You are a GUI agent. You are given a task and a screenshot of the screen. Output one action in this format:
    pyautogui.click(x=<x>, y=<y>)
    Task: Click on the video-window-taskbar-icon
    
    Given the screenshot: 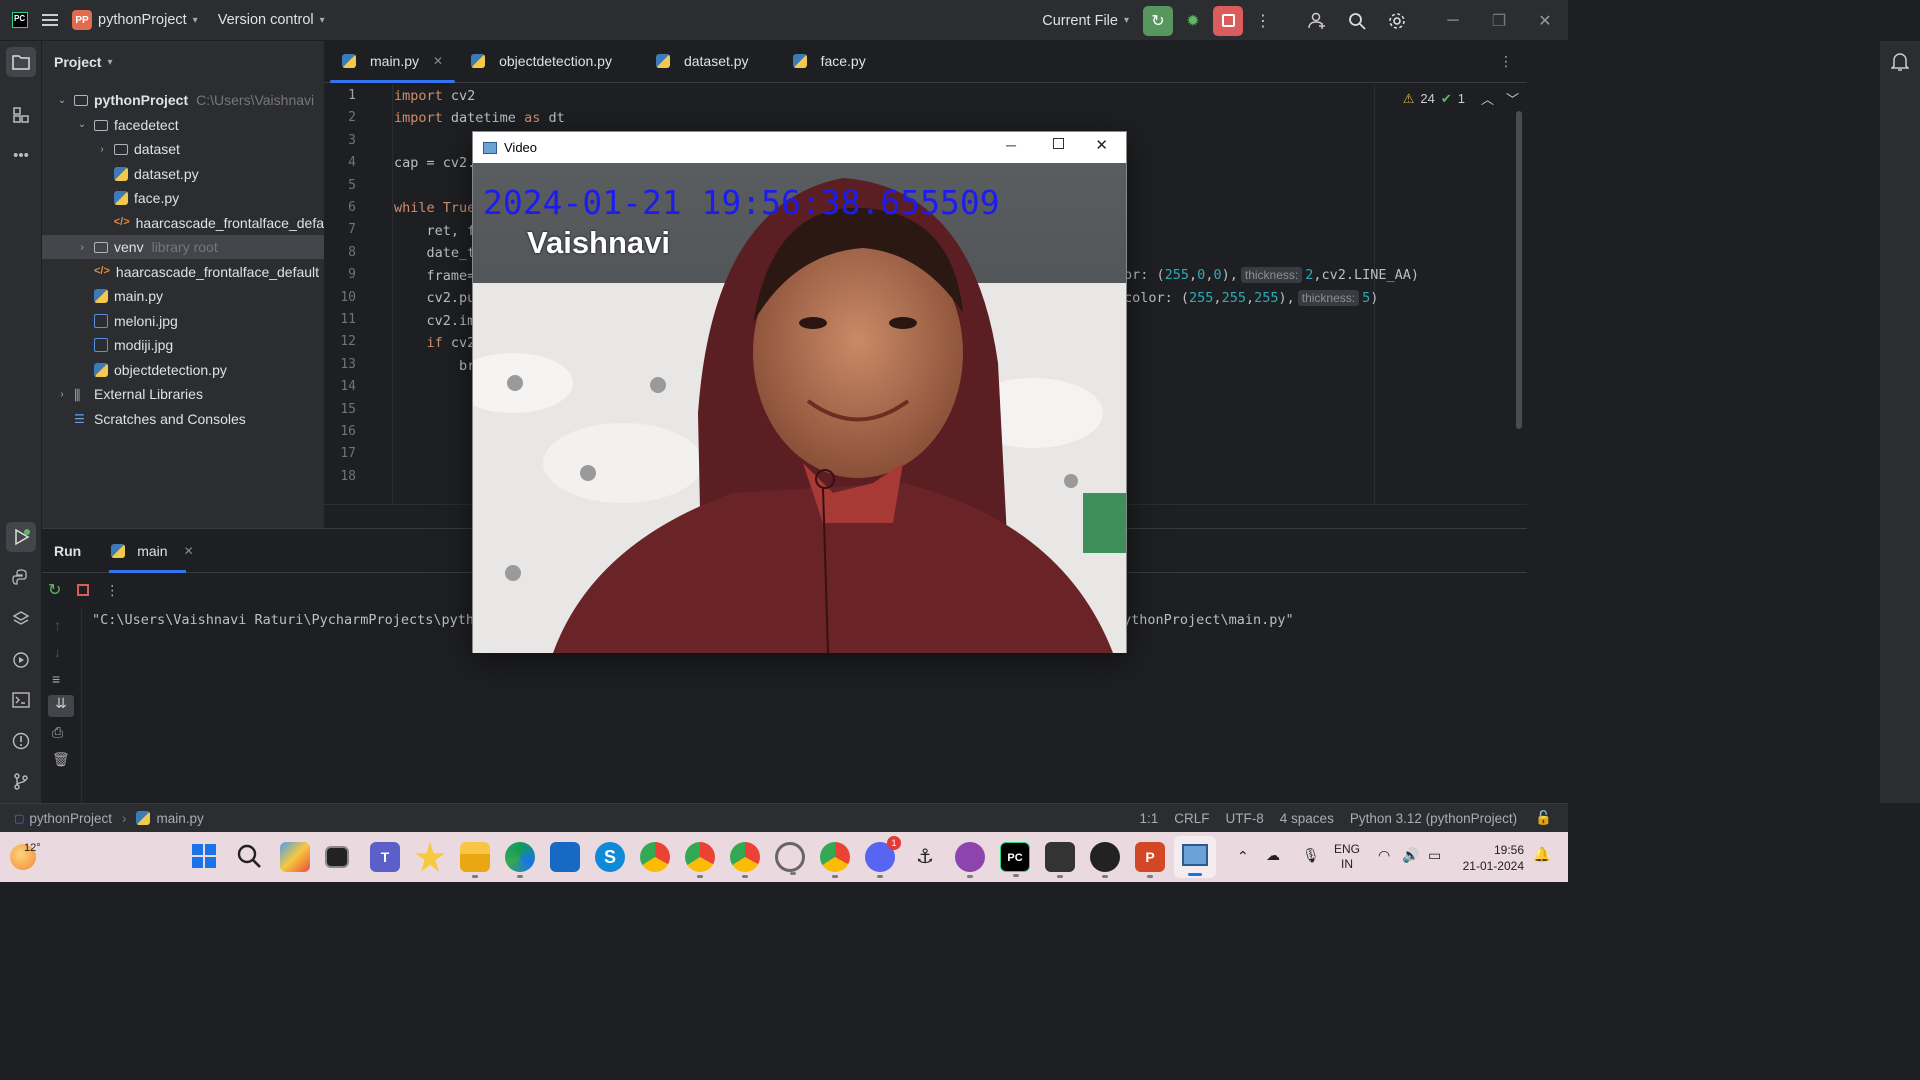 What is the action you would take?
    pyautogui.click(x=1195, y=857)
    